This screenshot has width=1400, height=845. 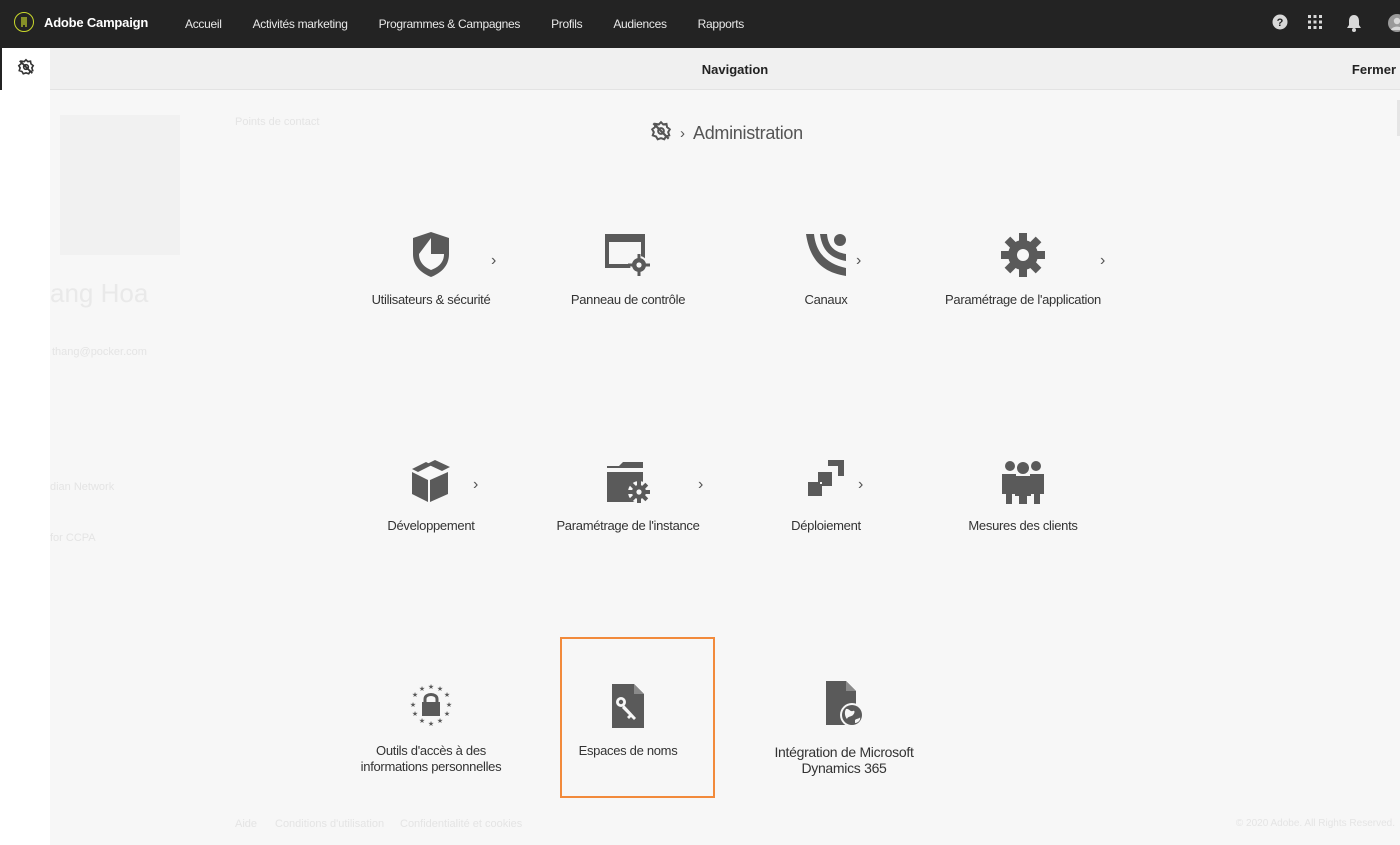 I want to click on cube-icon, so click(x=431, y=484).